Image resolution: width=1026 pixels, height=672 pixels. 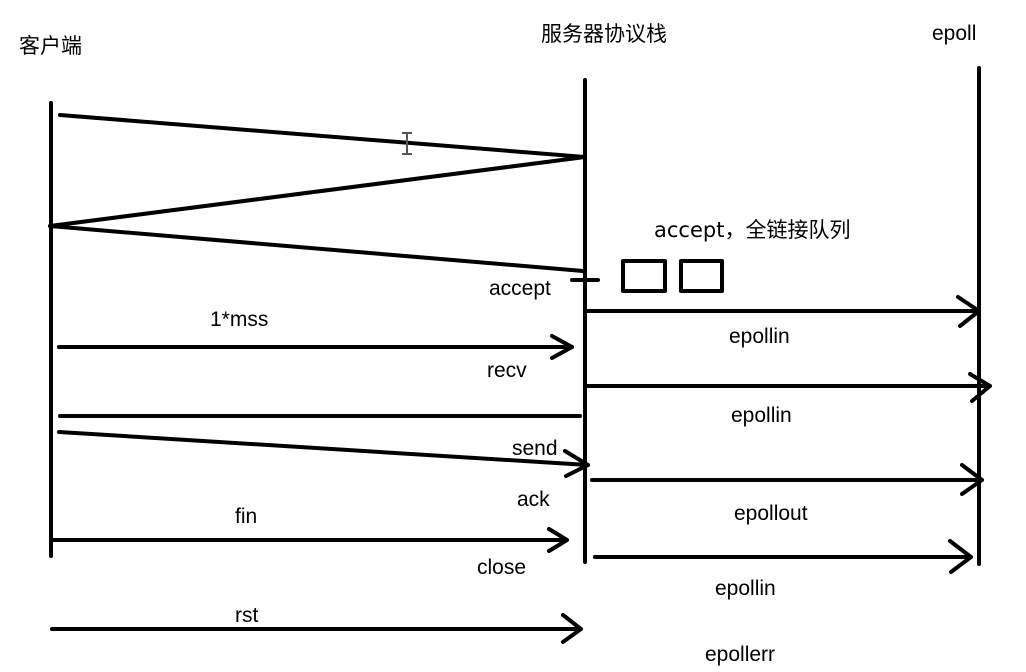 I want to click on mss-arrow, so click(x=315, y=347).